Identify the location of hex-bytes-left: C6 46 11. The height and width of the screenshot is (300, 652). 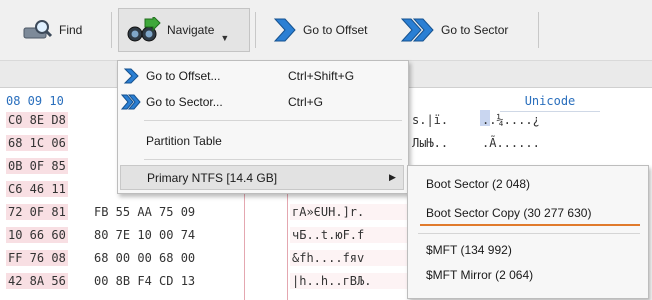
(37, 189).